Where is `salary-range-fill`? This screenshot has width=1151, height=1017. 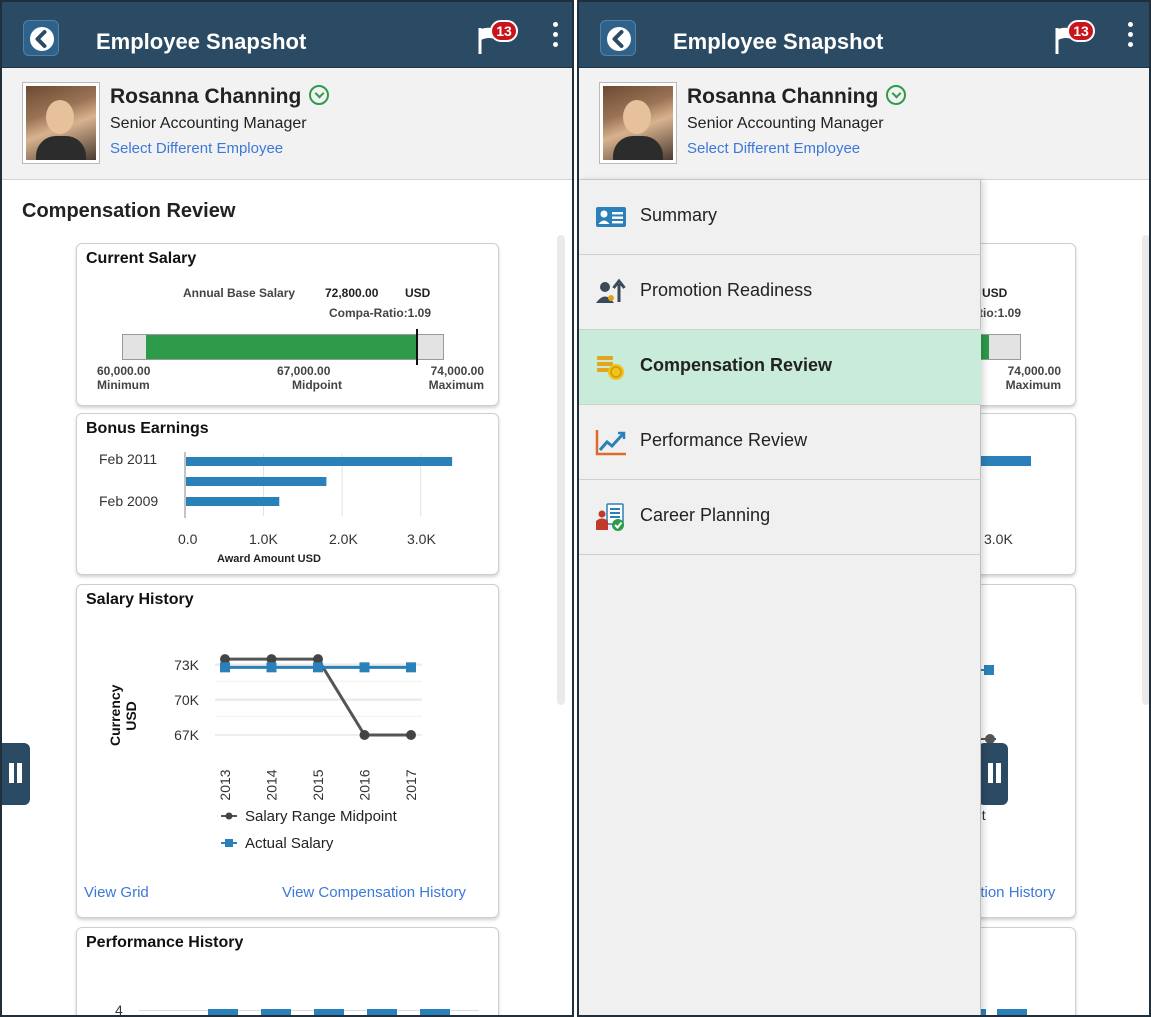
salary-range-fill is located at coordinates (280, 347).